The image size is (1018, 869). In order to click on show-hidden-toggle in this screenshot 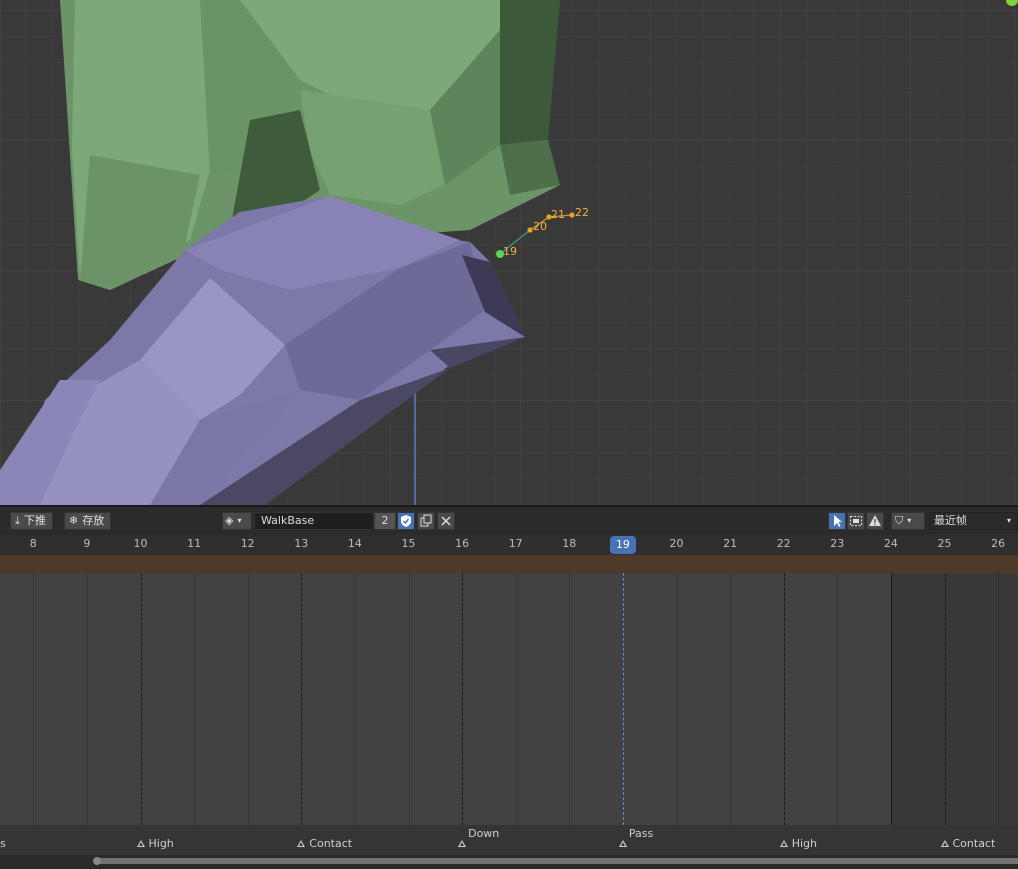, I will do `click(856, 521)`.